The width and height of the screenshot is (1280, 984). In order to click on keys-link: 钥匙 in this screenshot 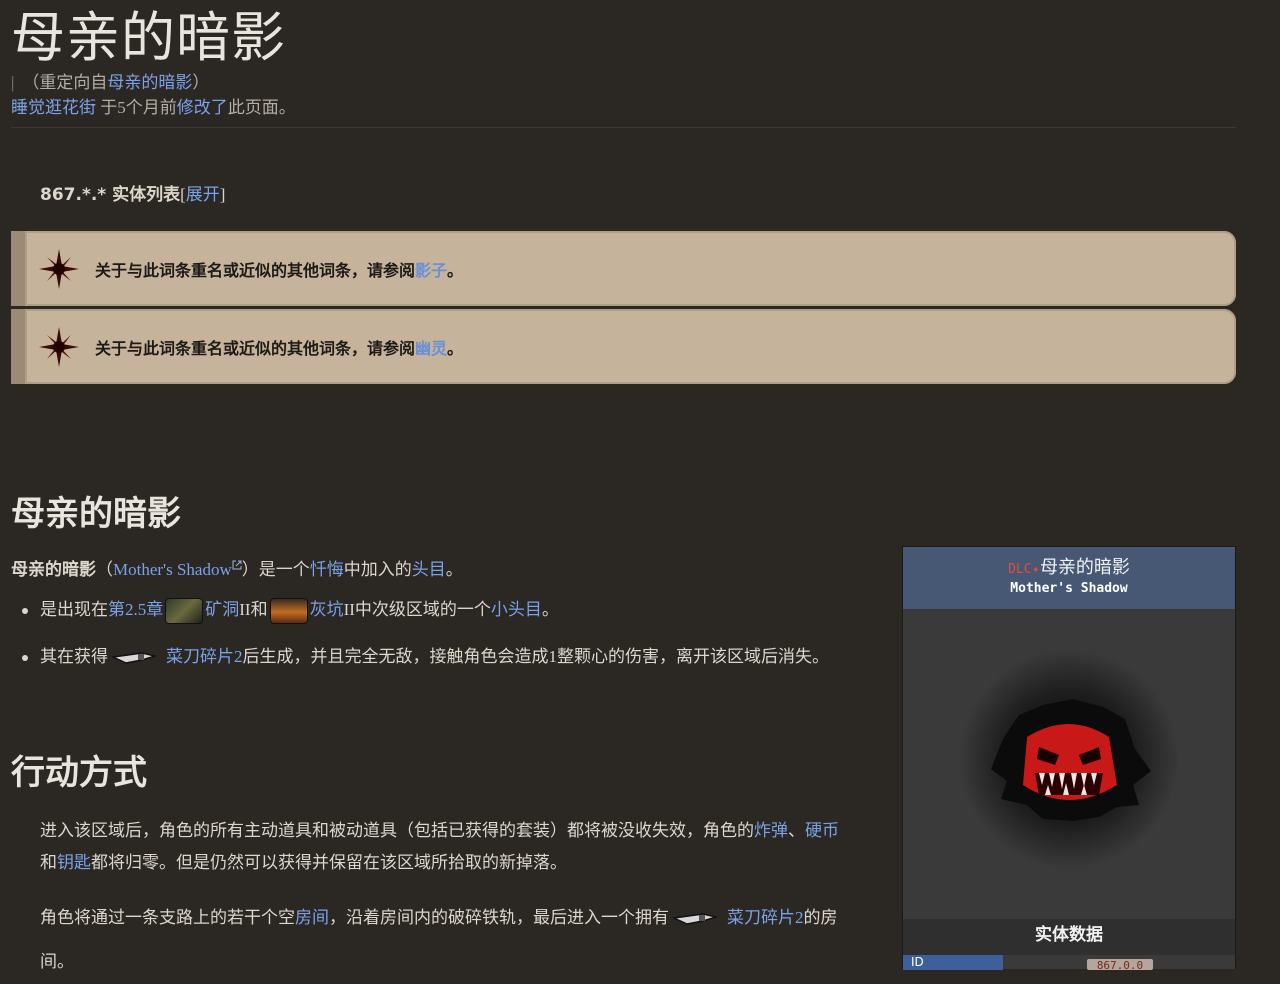, I will do `click(74, 862)`.